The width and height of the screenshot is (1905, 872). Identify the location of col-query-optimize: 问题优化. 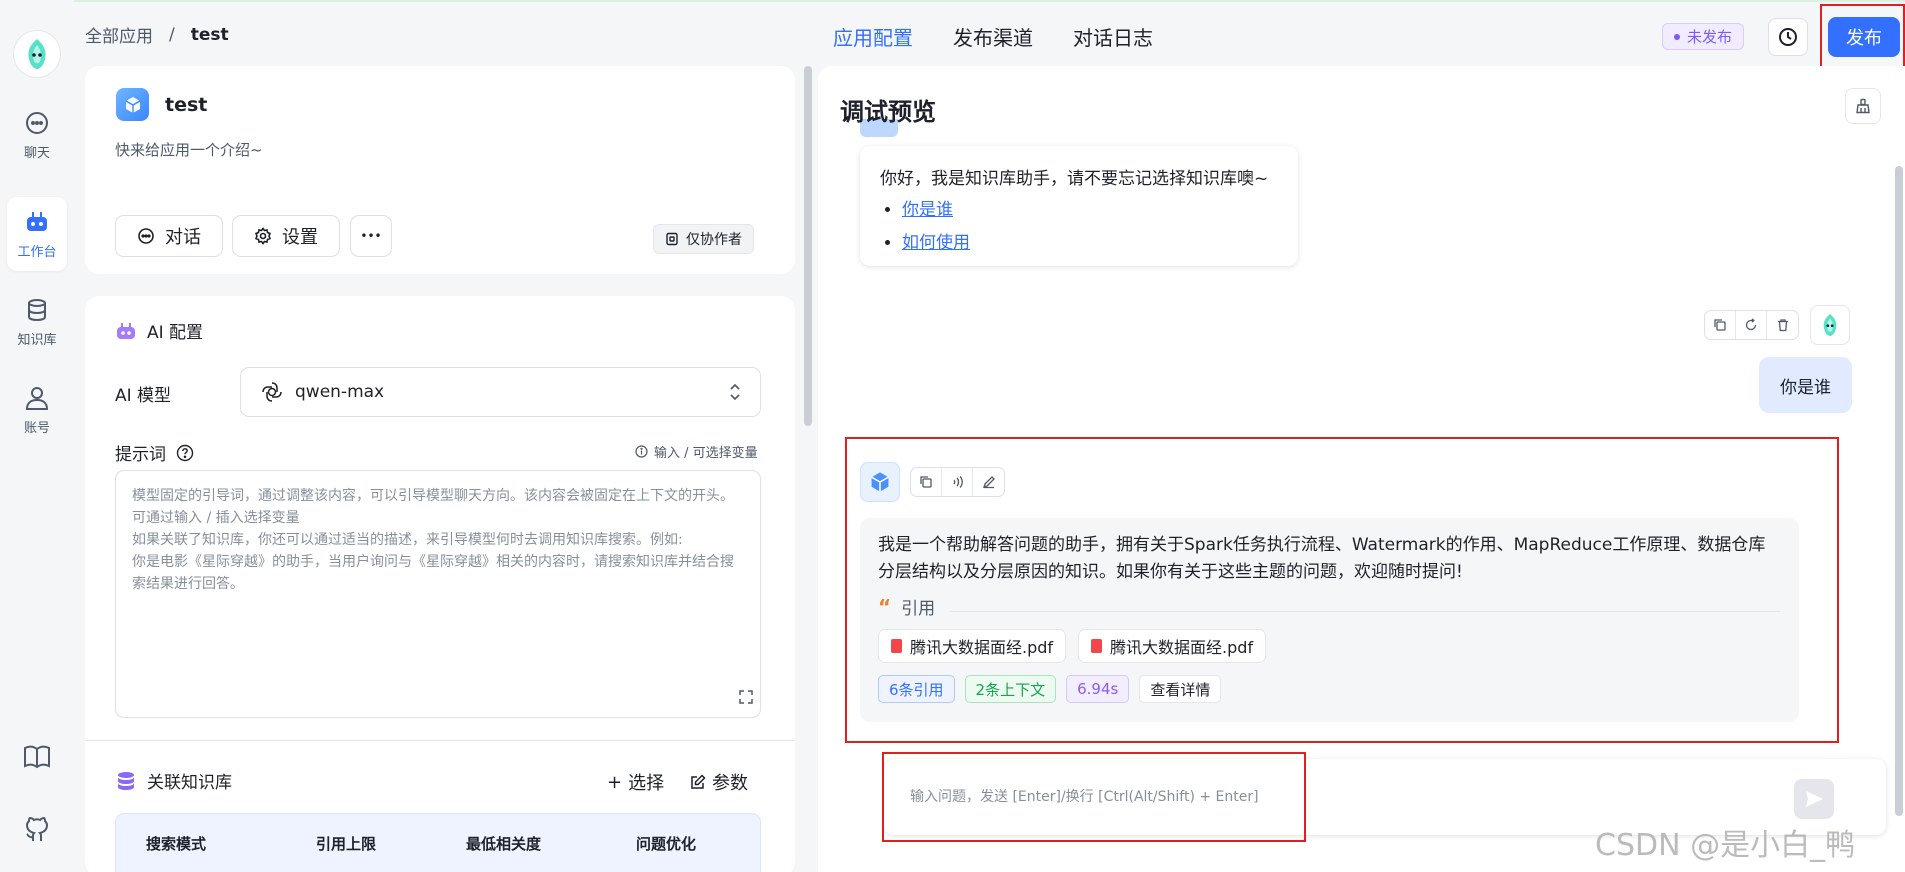
(666, 843).